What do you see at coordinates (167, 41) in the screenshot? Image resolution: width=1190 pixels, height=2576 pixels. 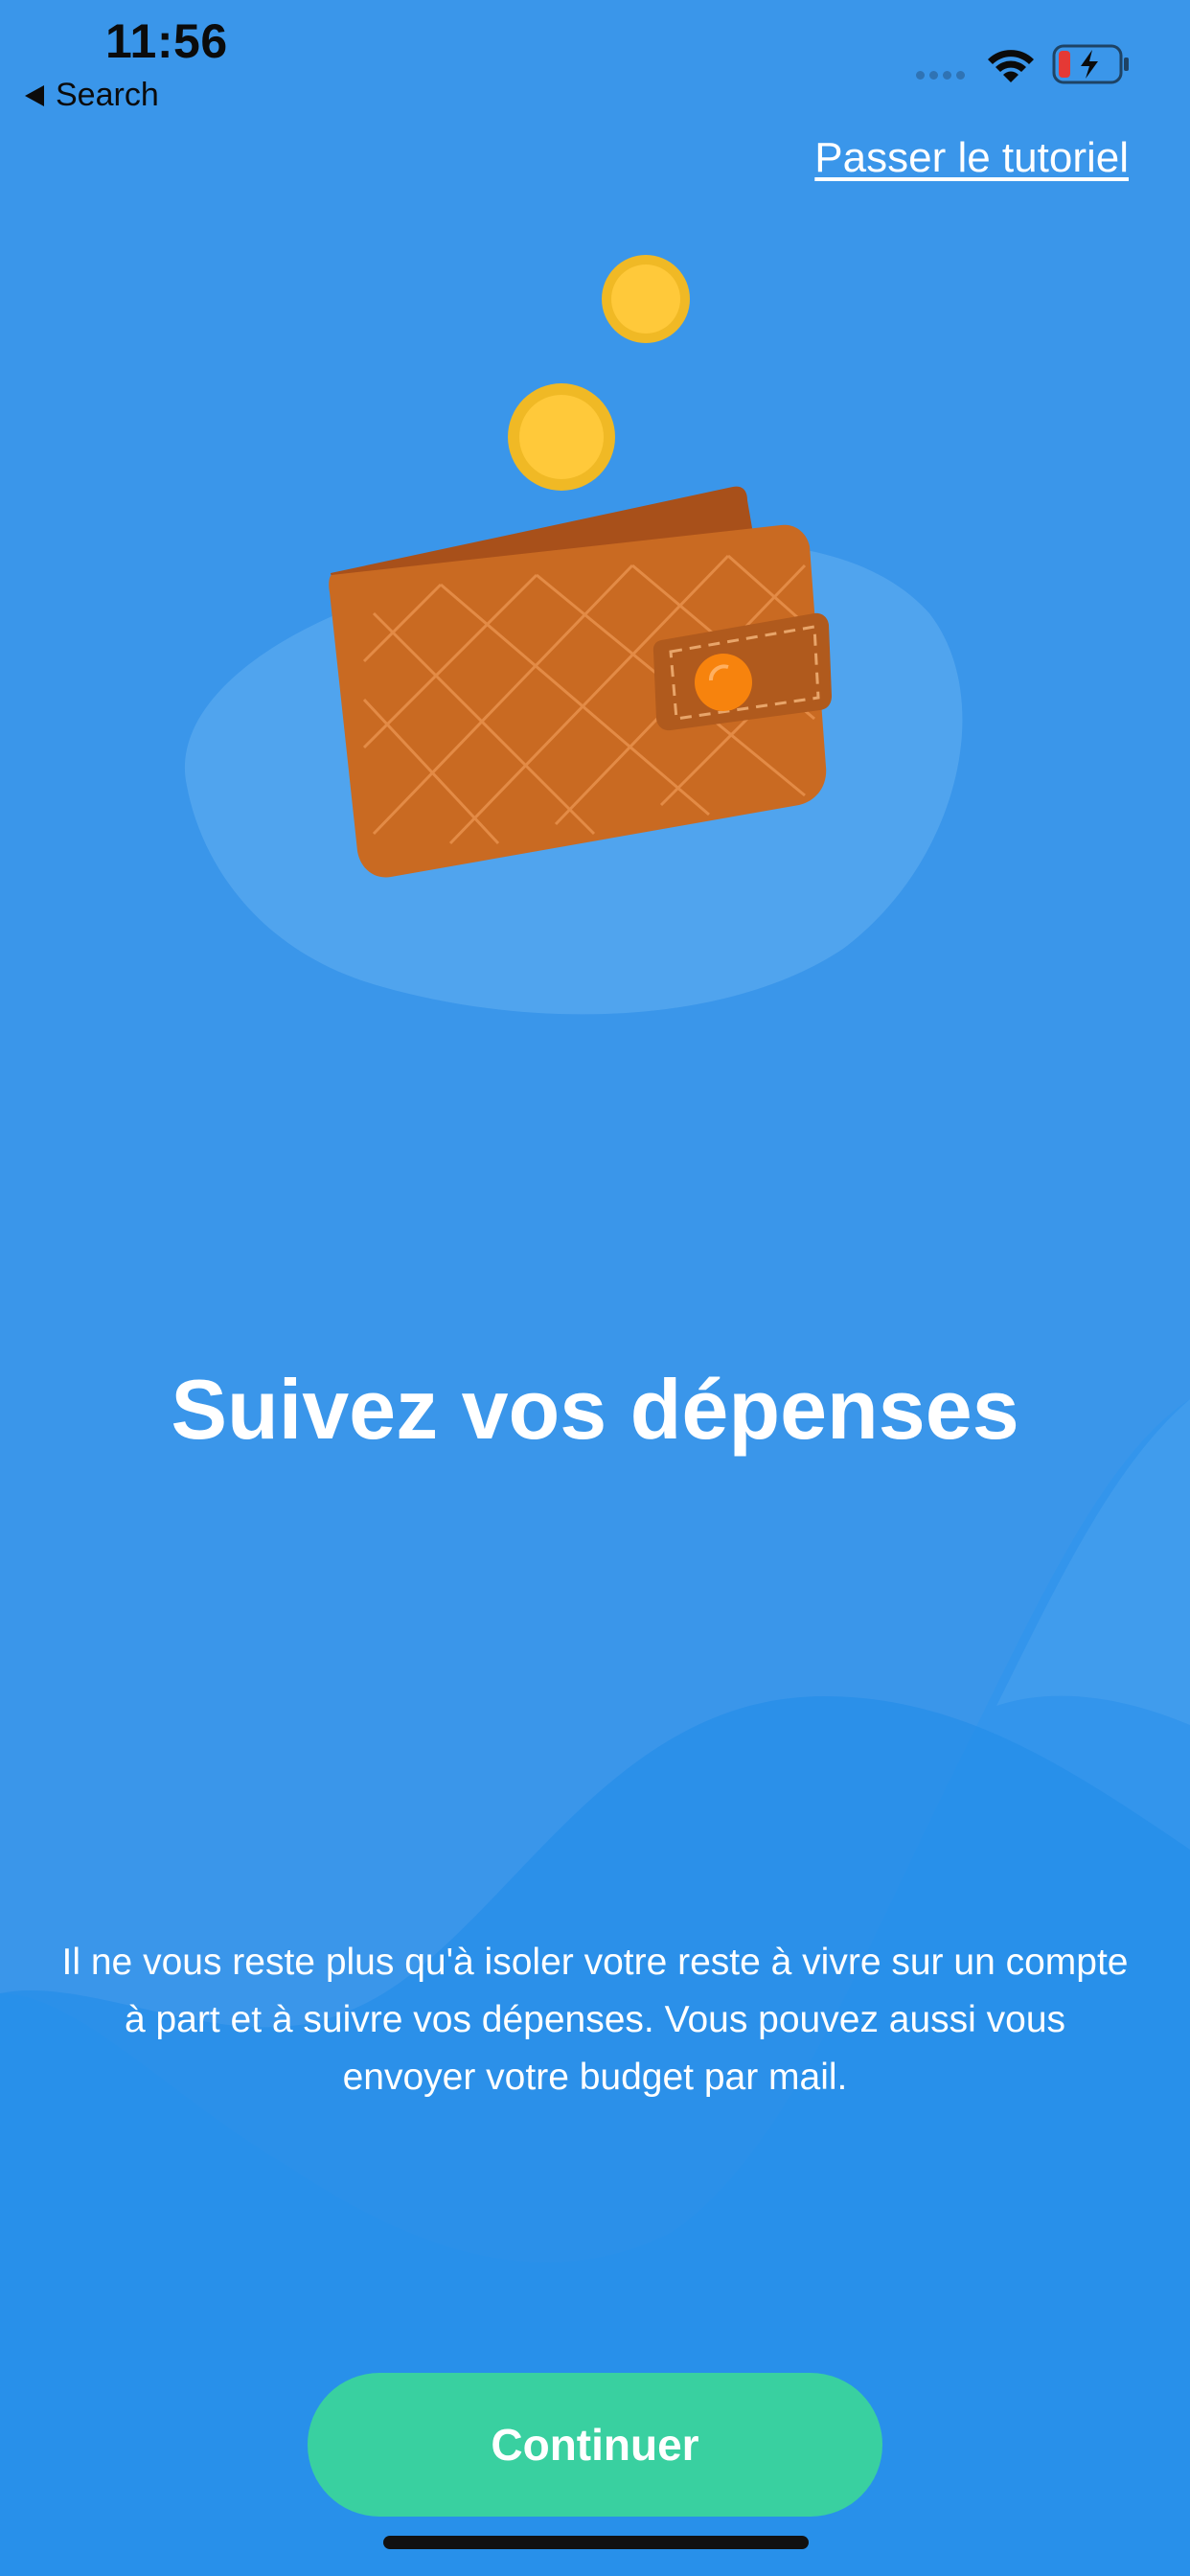 I see `status-time: 11:56` at bounding box center [167, 41].